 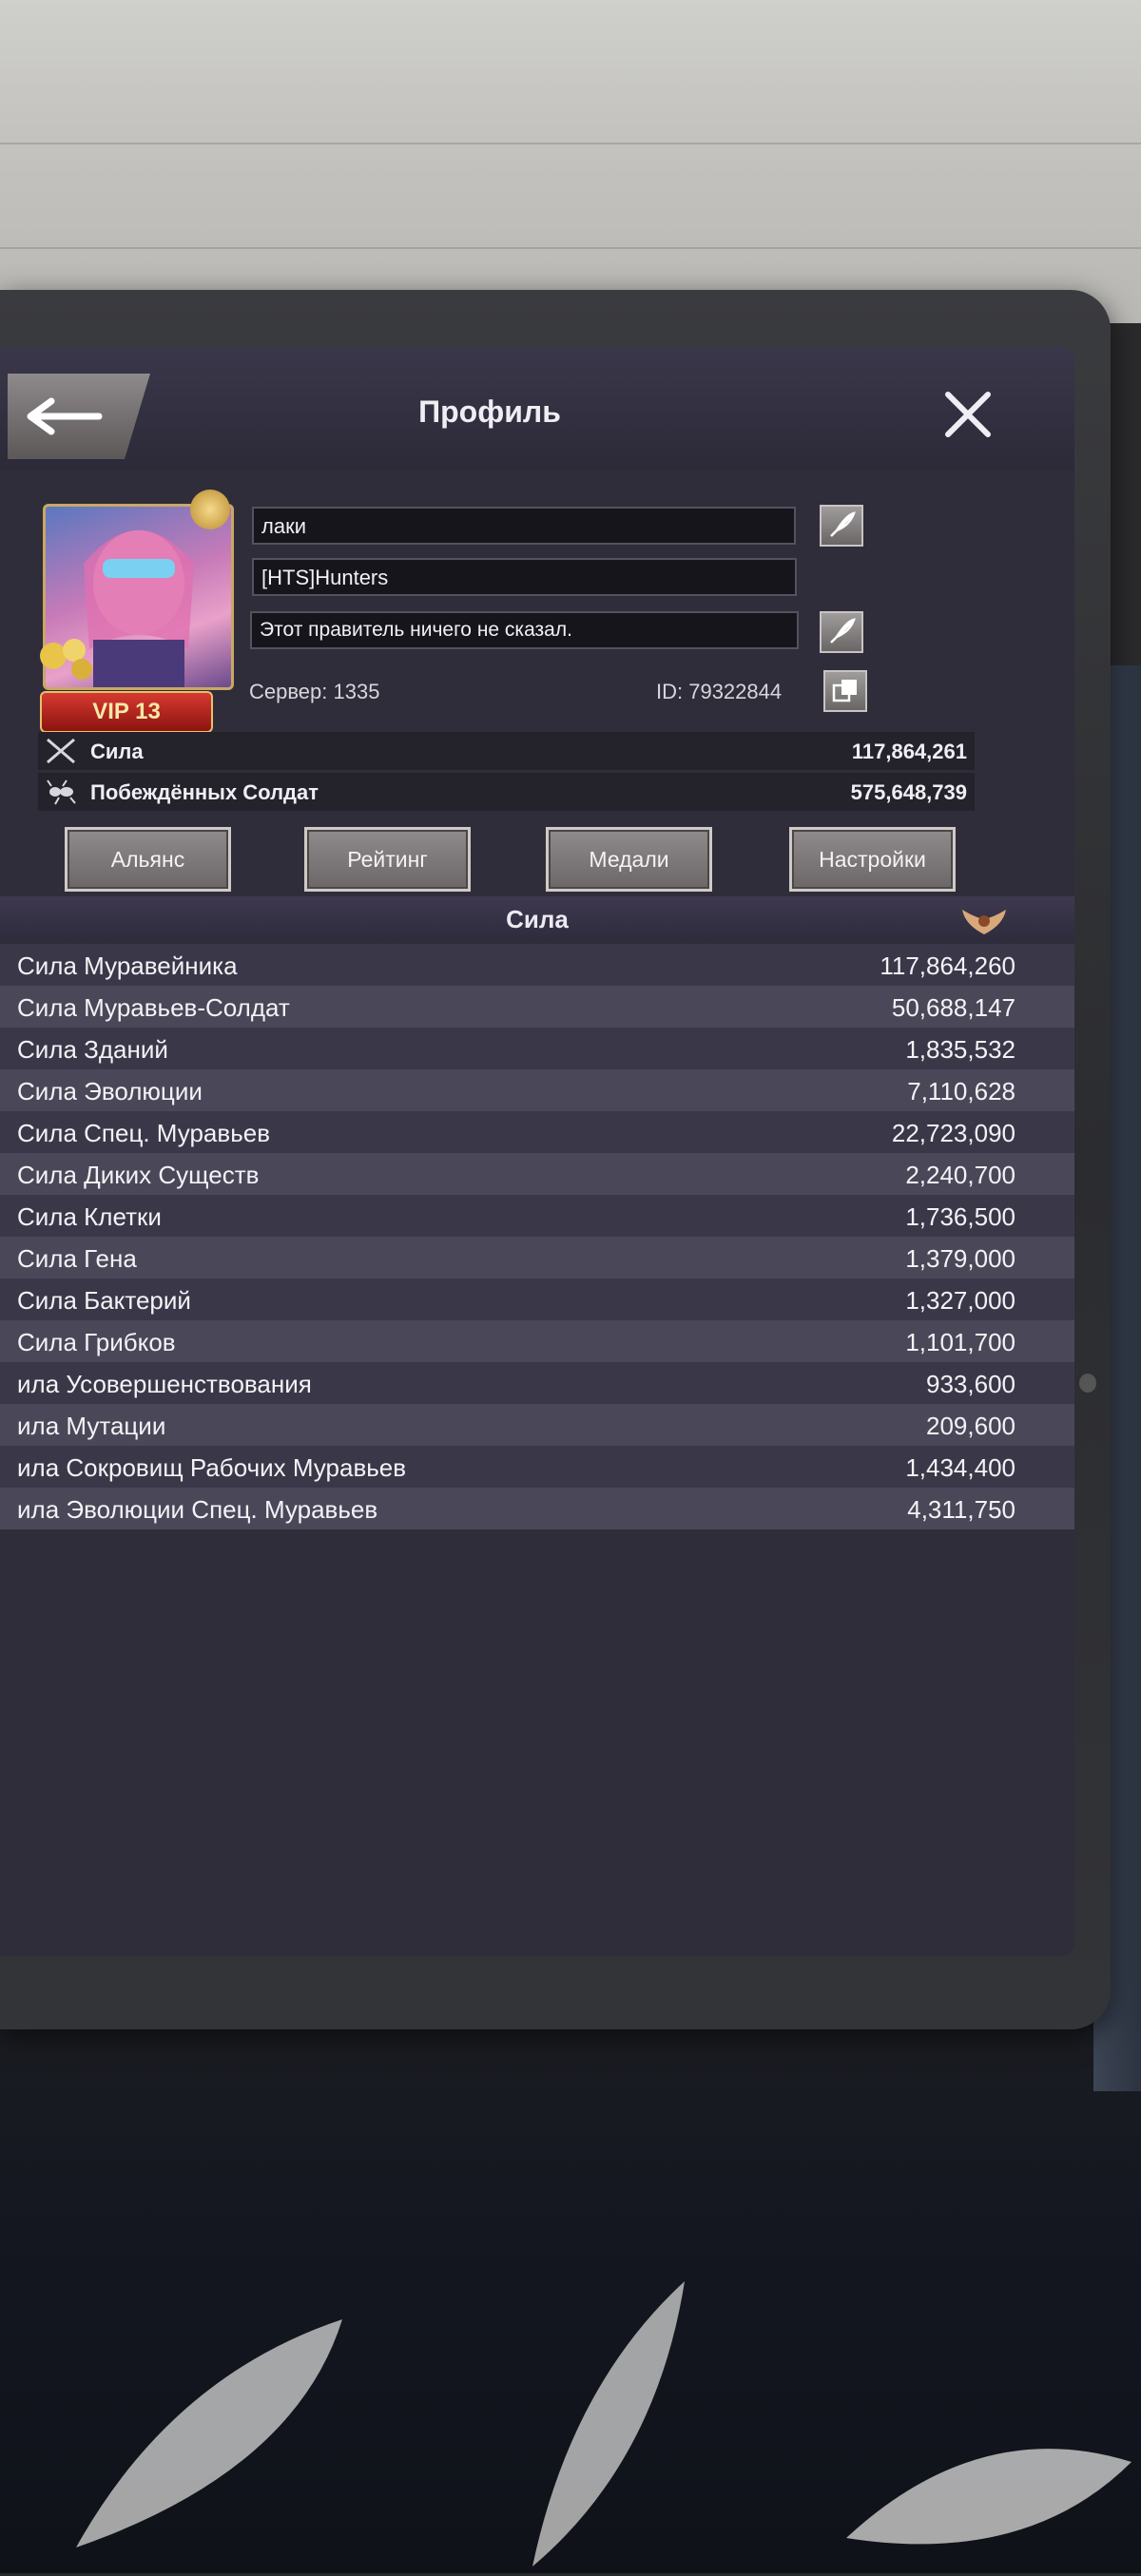 What do you see at coordinates (537, 1341) in the screenshot?
I see `list-item: Сила Грибков 1,101,700` at bounding box center [537, 1341].